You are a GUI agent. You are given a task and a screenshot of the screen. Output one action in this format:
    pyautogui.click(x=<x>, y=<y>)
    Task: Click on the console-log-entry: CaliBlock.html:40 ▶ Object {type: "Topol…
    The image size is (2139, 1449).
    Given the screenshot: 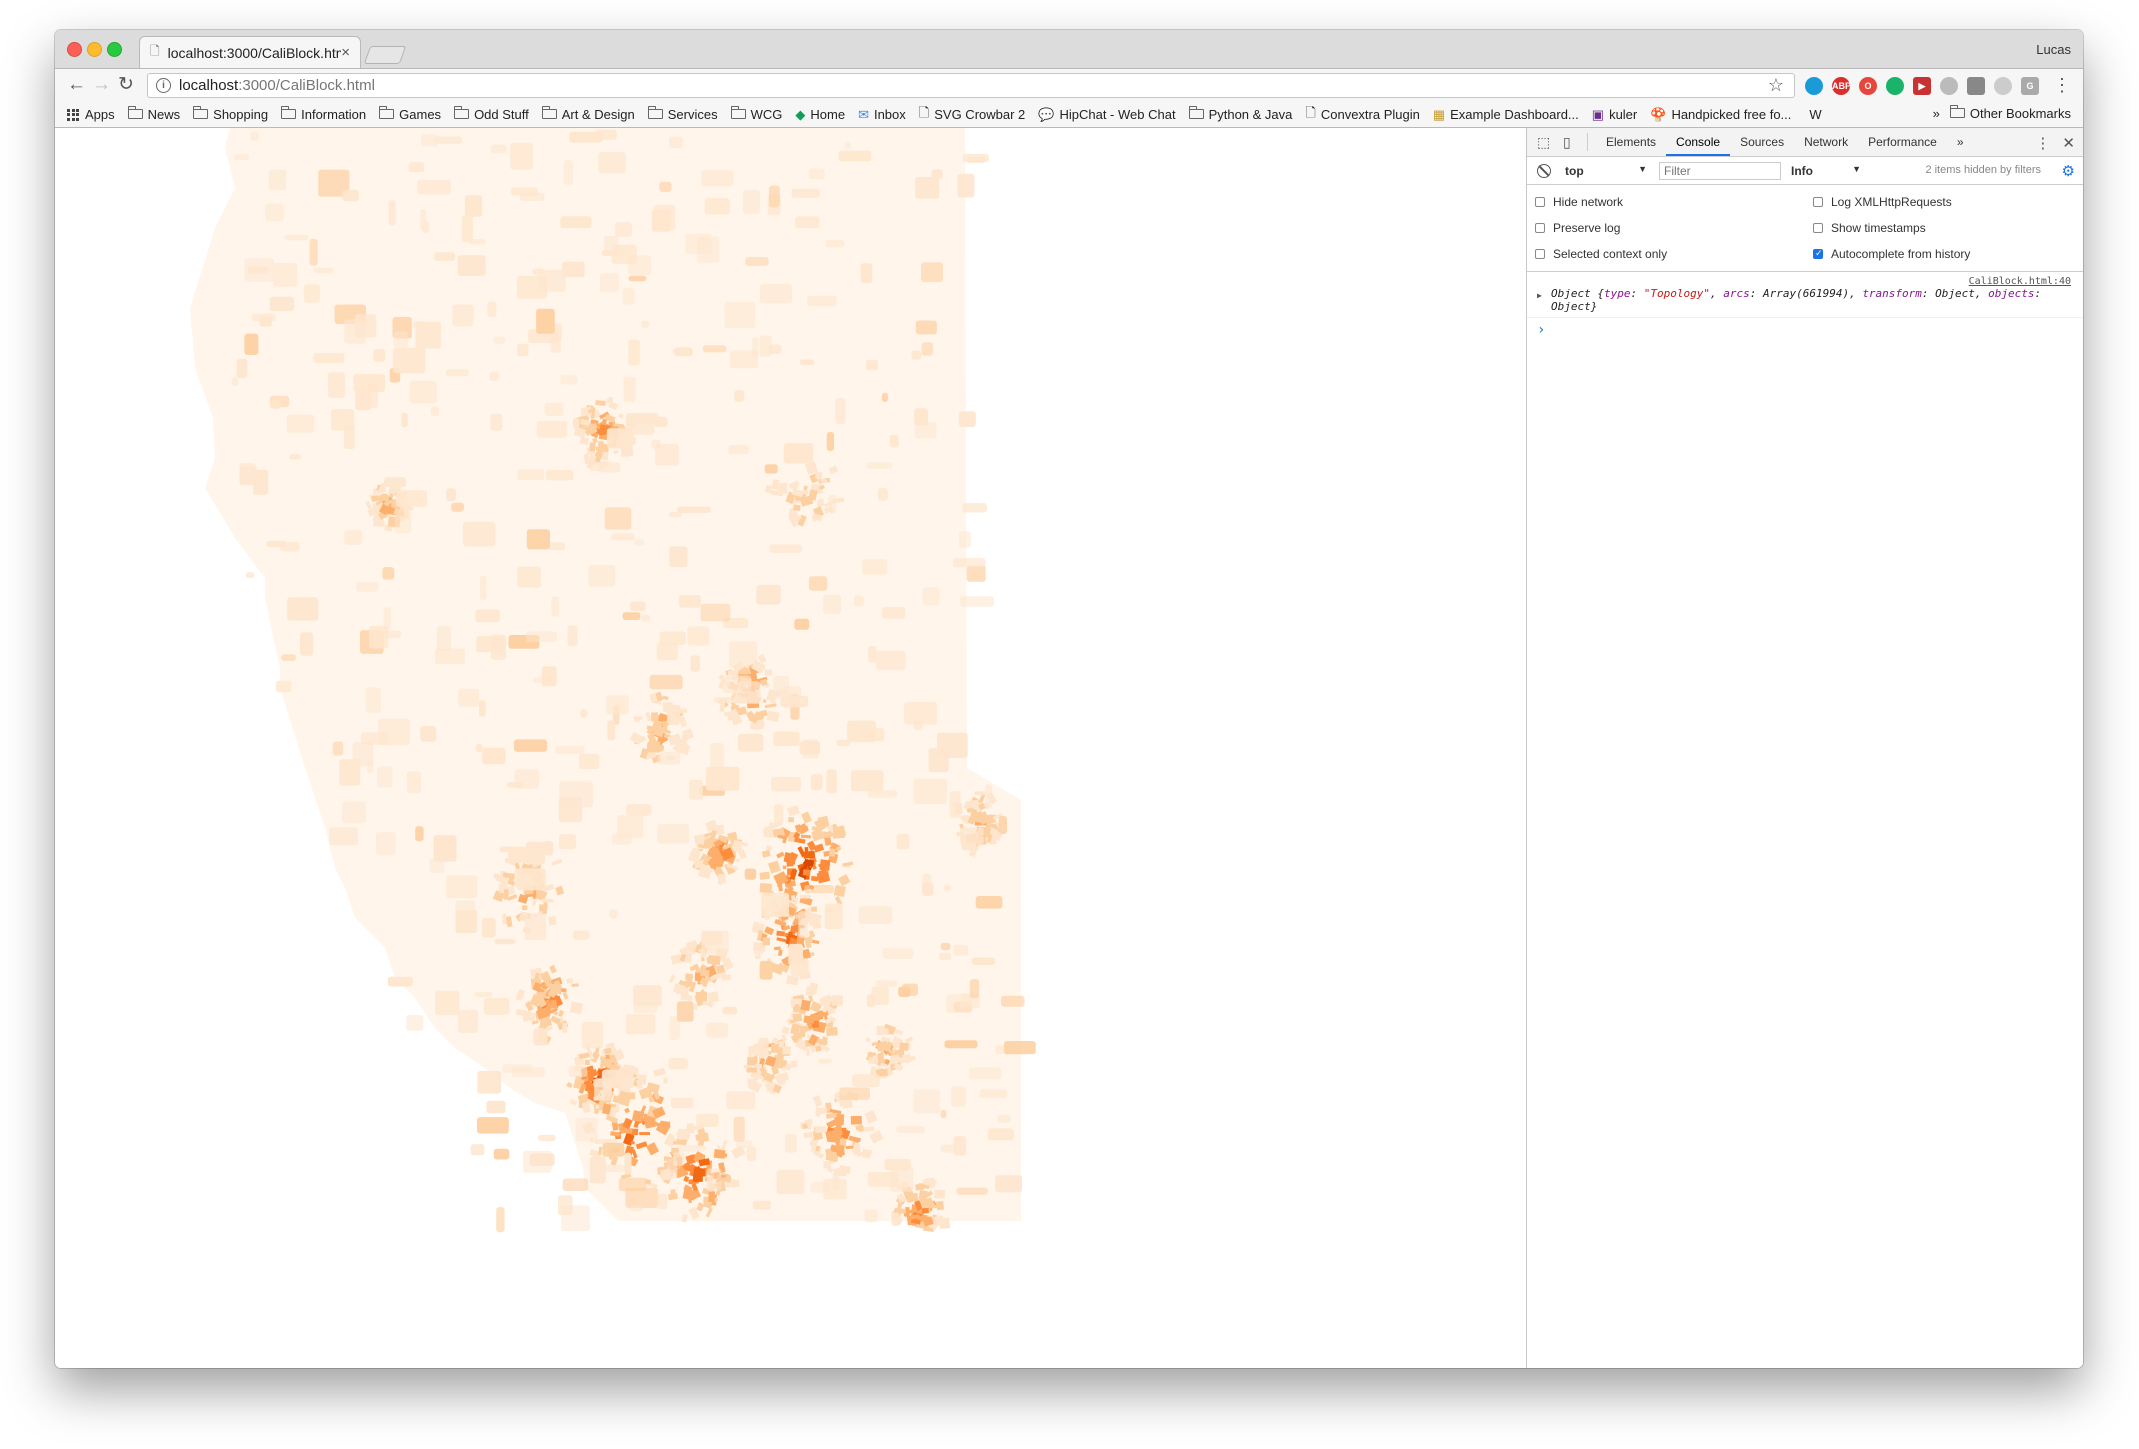 What is the action you would take?
    pyautogui.click(x=1805, y=295)
    